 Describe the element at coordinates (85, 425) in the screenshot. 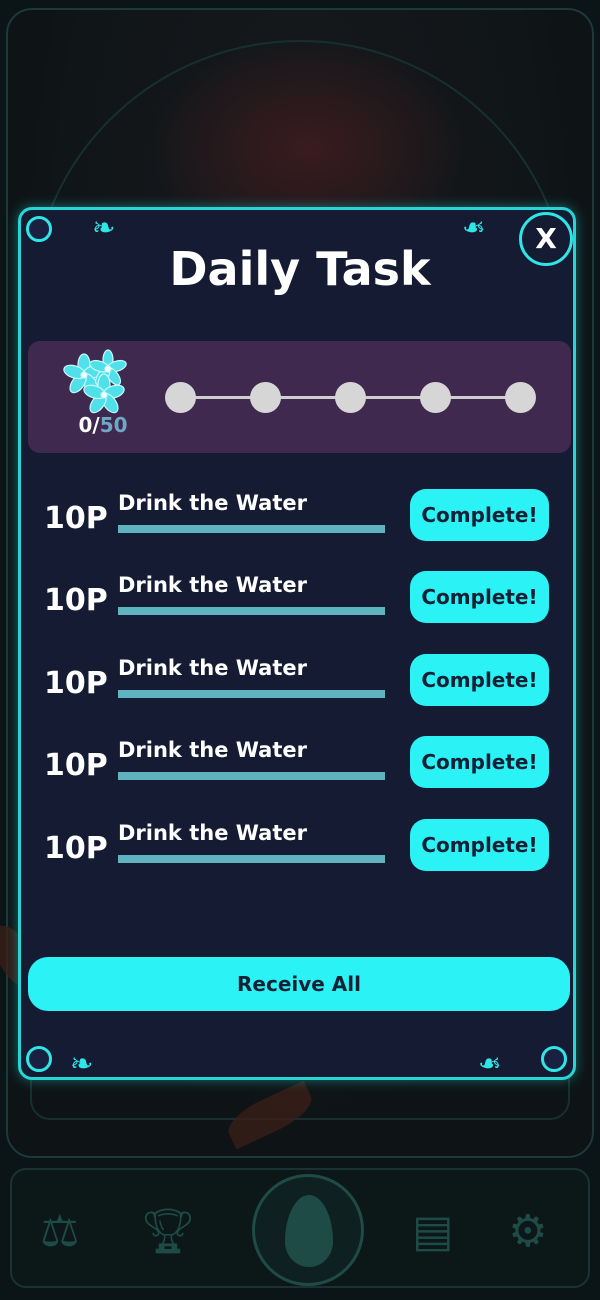

I see `points-current: 0` at that location.